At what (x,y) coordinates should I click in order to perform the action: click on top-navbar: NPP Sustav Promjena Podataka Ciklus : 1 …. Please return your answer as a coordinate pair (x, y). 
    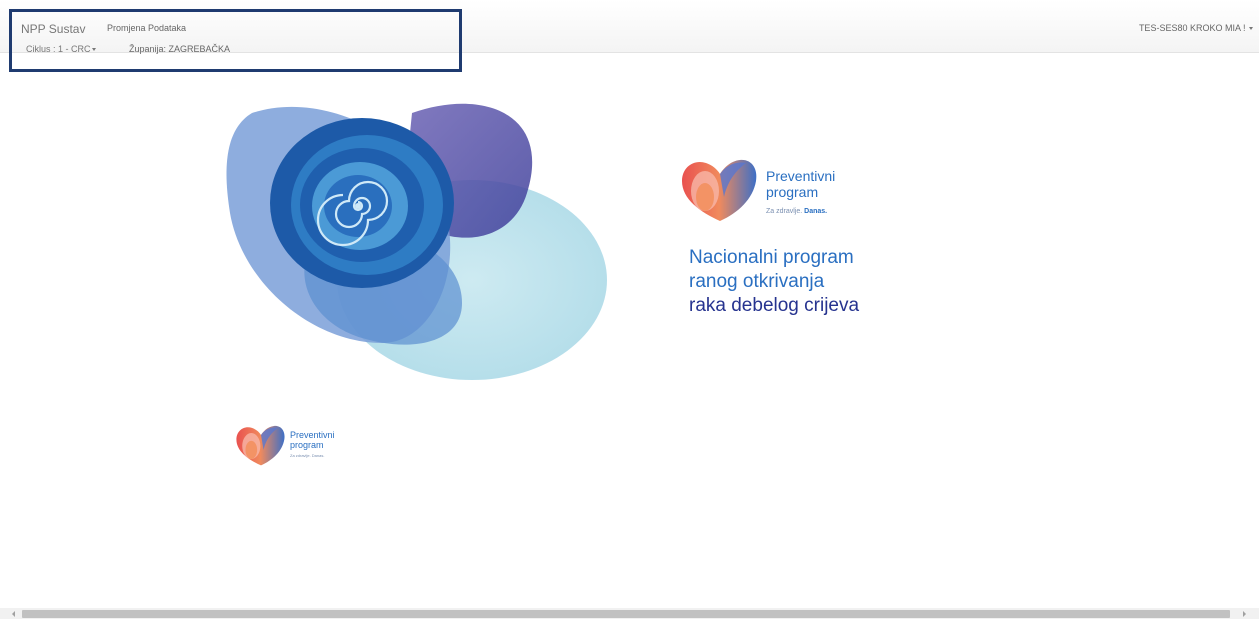
    Looking at the image, I should click on (629, 27).